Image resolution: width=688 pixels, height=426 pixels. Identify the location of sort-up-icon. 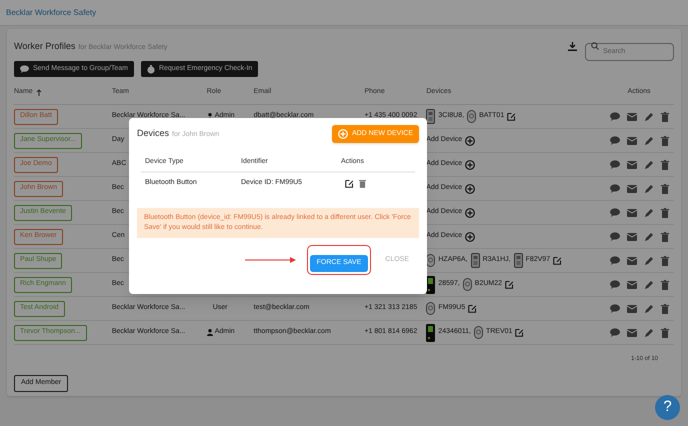
(39, 92).